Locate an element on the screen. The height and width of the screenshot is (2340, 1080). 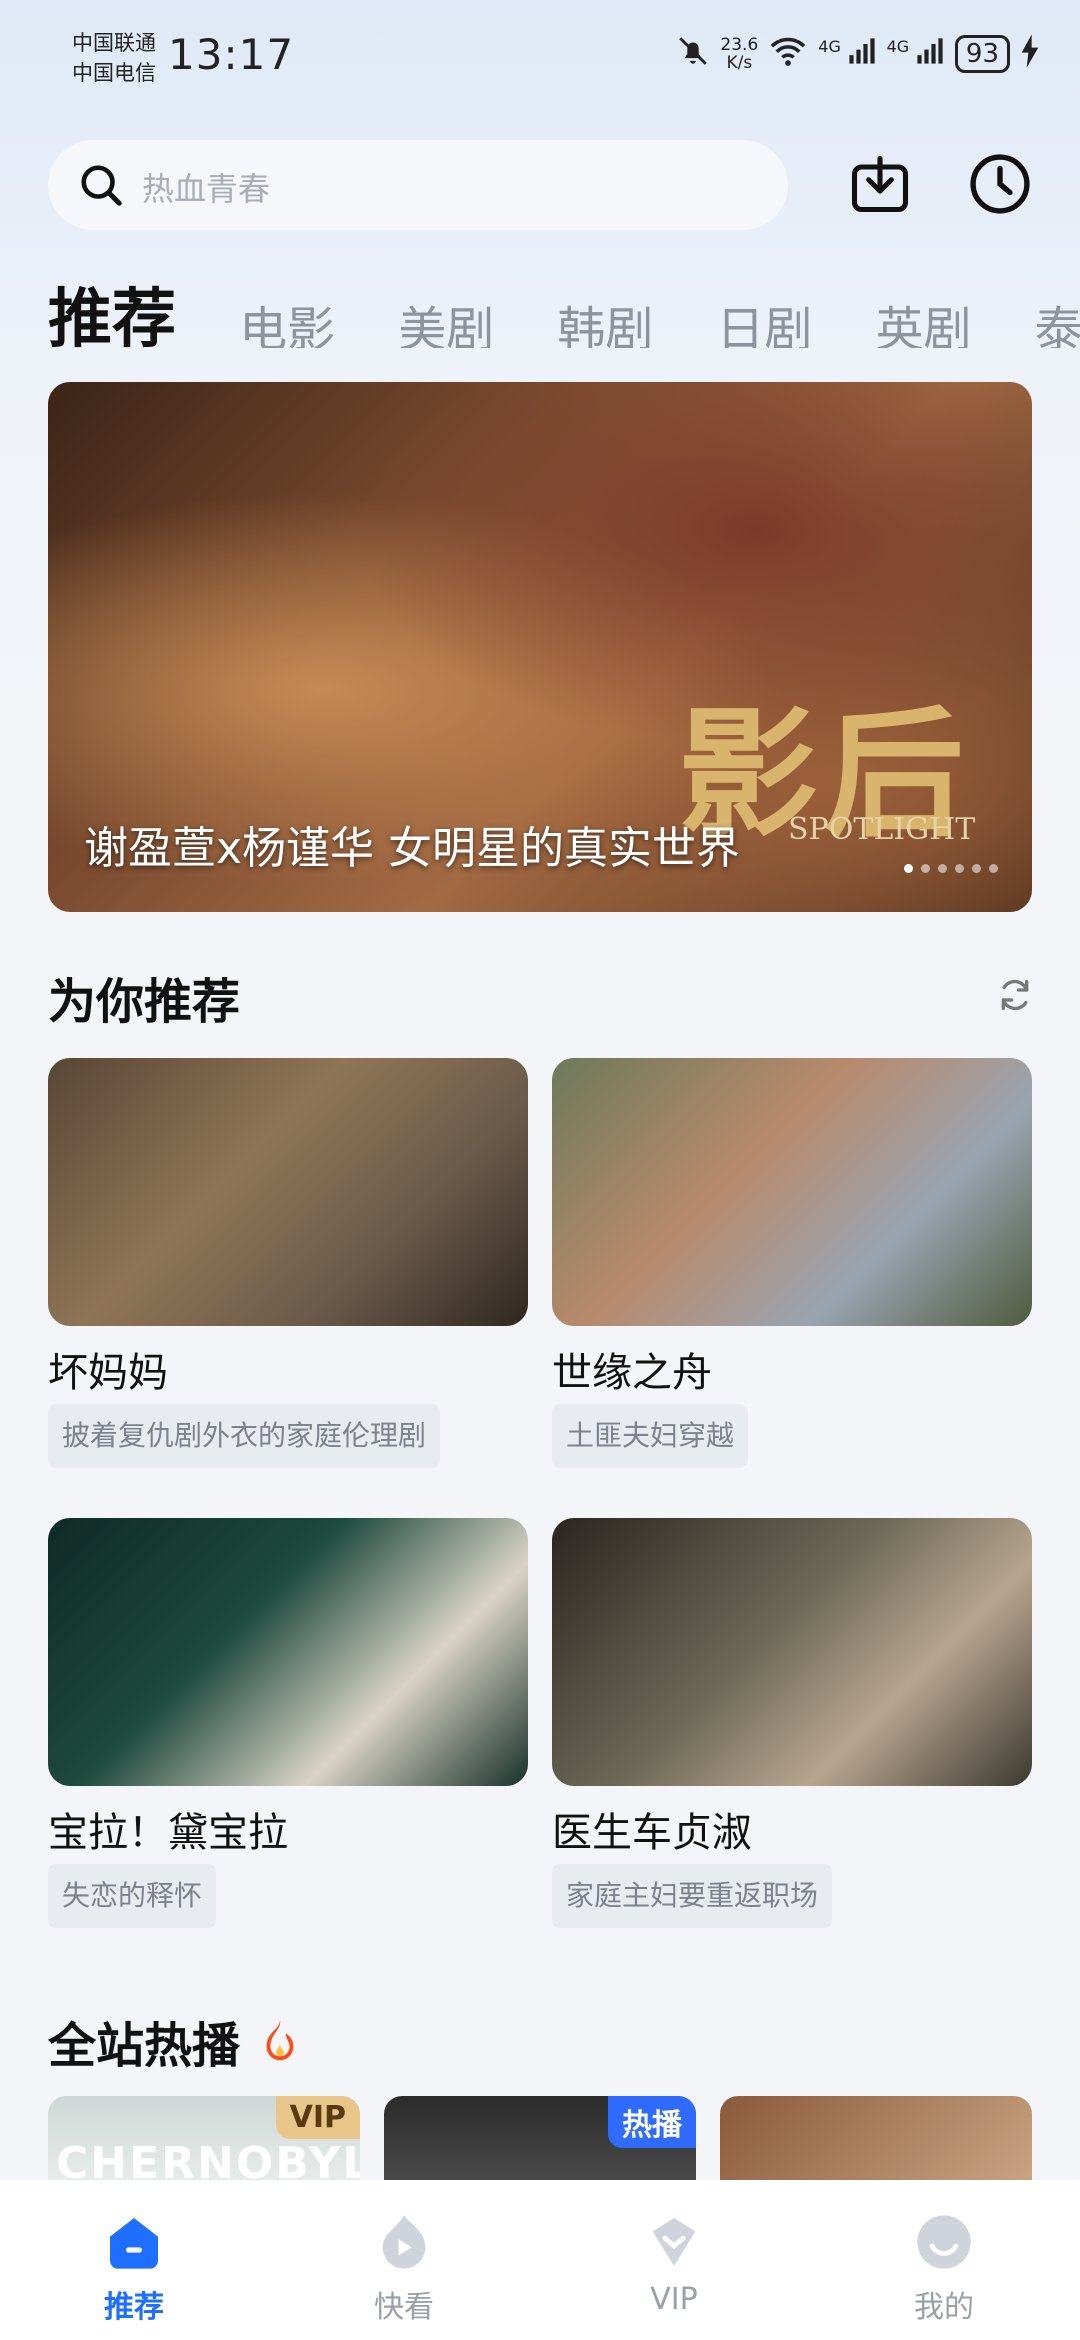
fire-icon is located at coordinates (280, 2046).